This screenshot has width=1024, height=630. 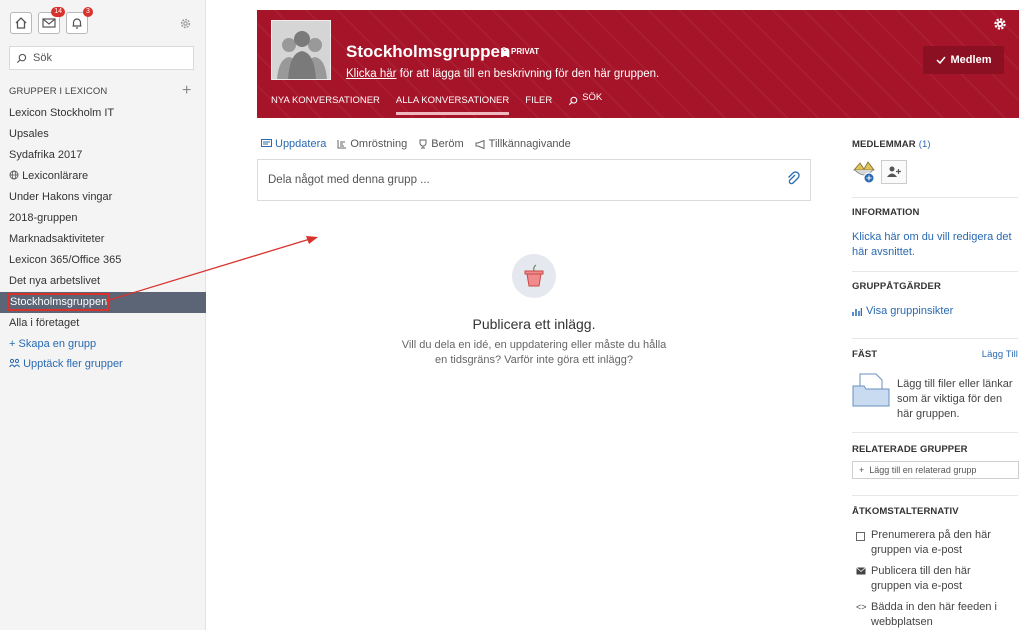 I want to click on tab-files: FILER, so click(x=538, y=103).